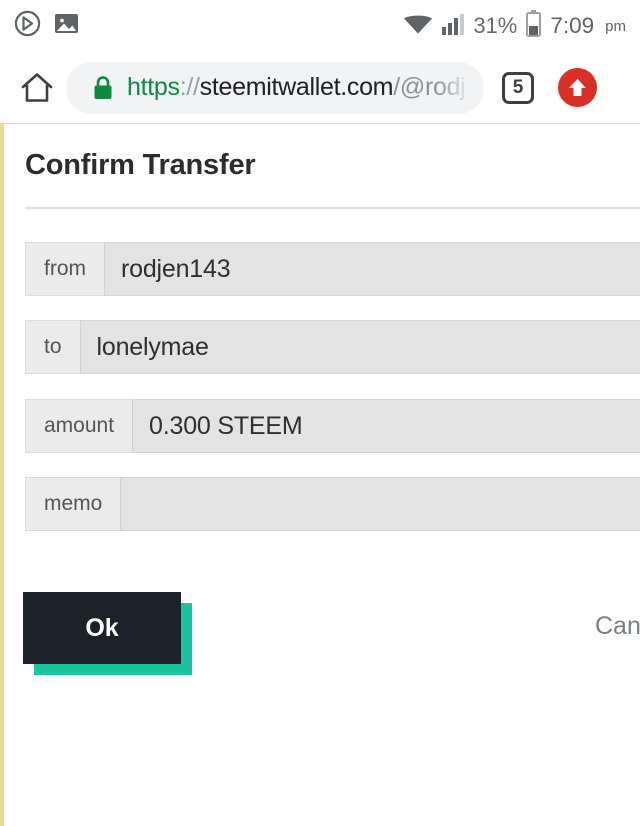 Image resolution: width=640 pixels, height=826 pixels. I want to click on battery-percent-label: 31%, so click(495, 25).